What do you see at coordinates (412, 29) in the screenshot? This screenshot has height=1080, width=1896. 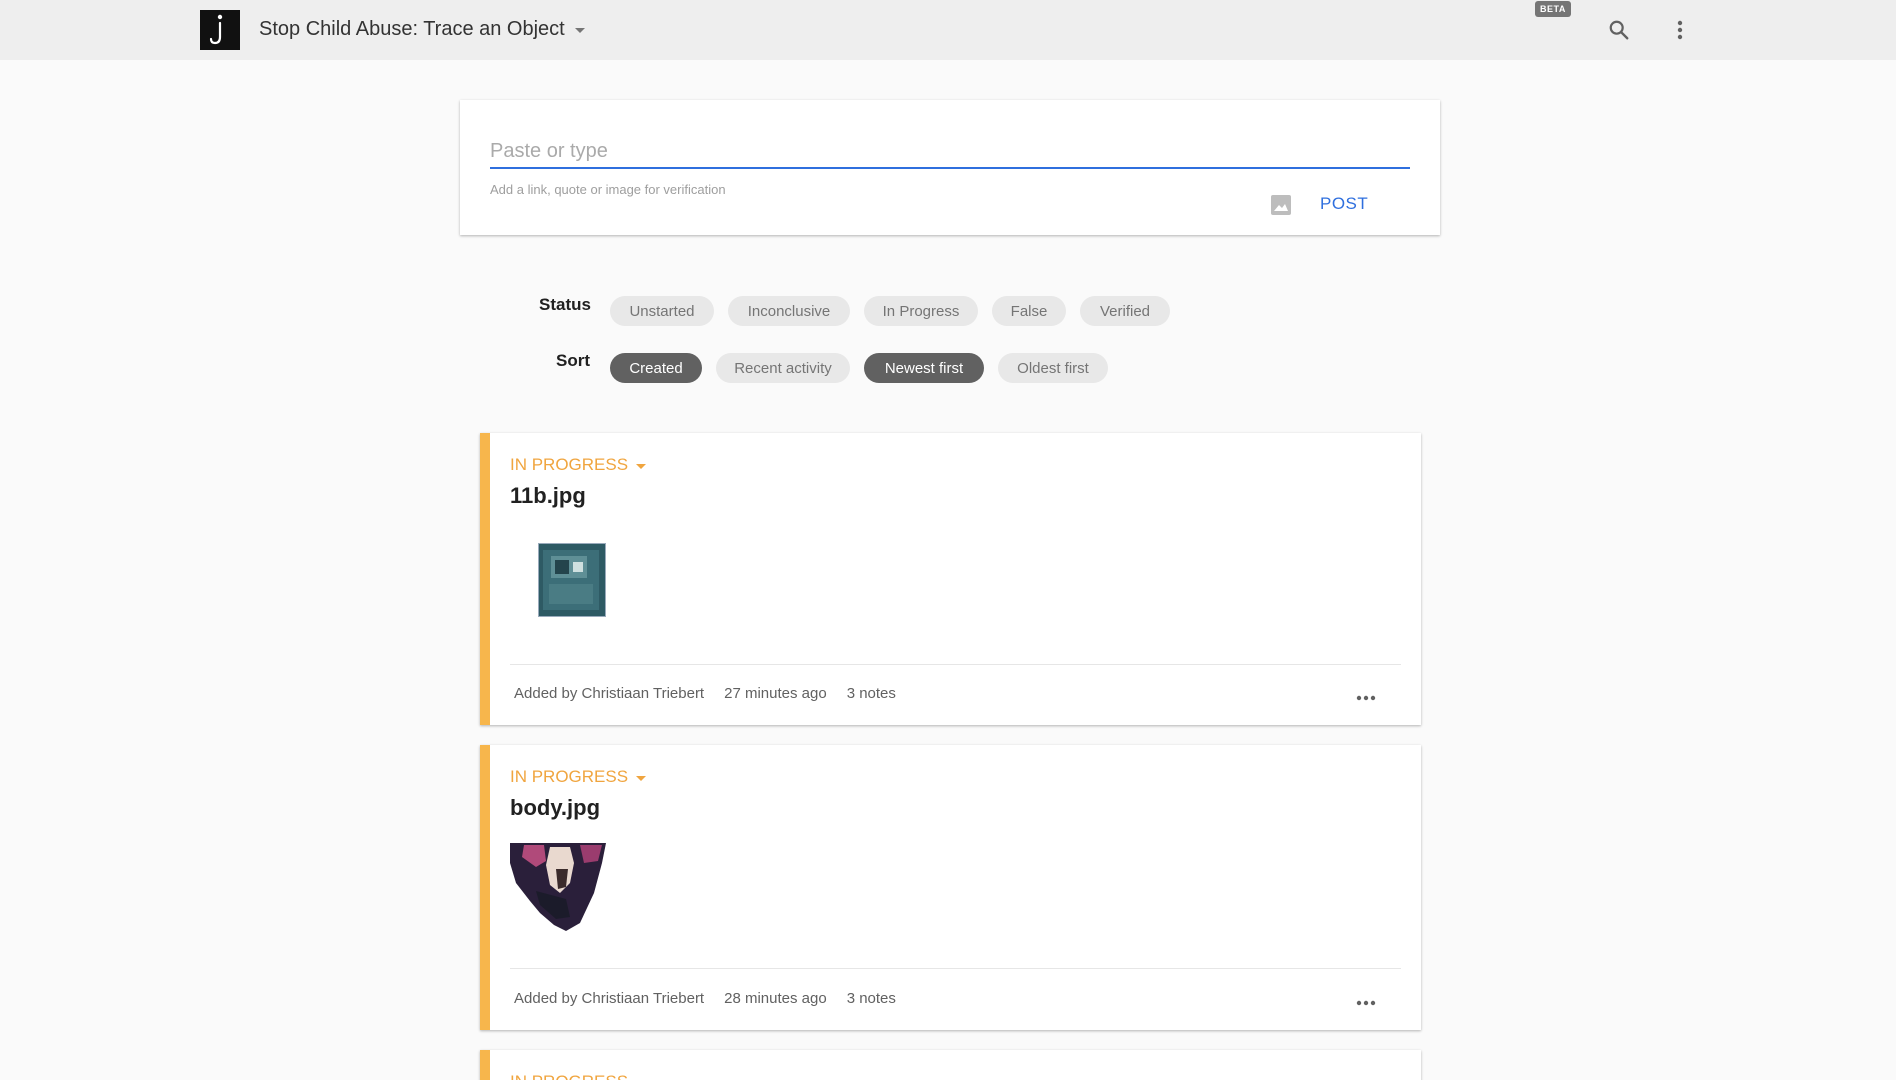 I see `app-title: Stop Child Abuse: Trace an Object` at bounding box center [412, 29].